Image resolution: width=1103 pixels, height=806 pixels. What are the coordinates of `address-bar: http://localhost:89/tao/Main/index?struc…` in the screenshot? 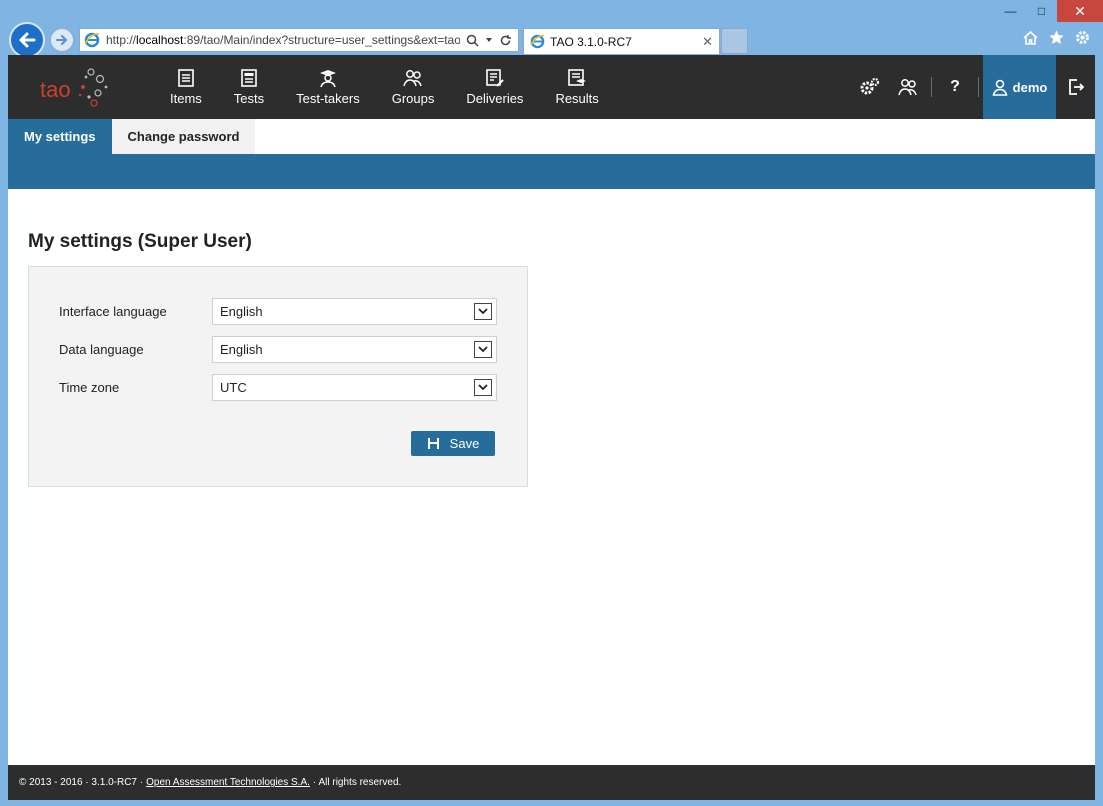 It's located at (299, 40).